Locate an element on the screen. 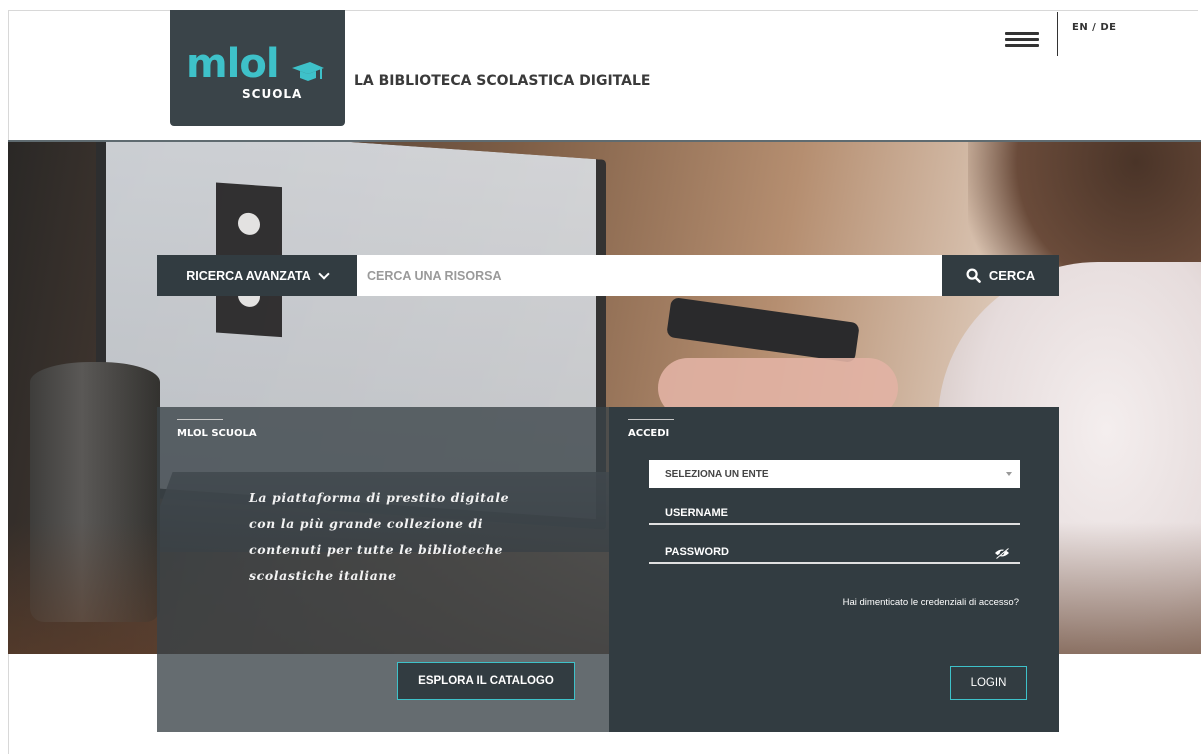 The height and width of the screenshot is (754, 1201). site-logo: mlol SCUOLA is located at coordinates (257, 68).